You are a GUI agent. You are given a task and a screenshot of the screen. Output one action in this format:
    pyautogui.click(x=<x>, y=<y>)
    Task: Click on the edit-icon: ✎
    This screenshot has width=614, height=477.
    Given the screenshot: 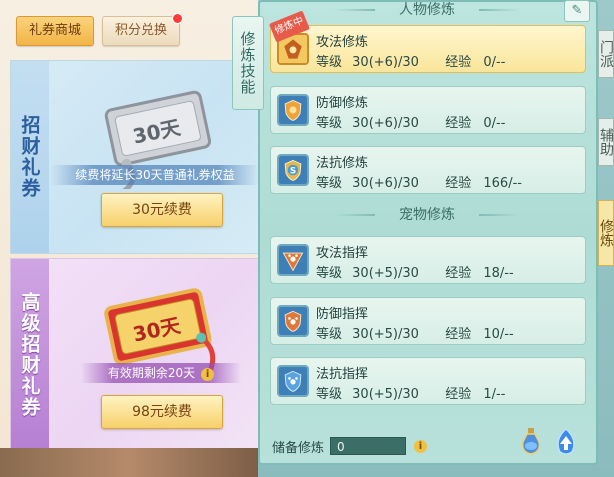 What is the action you would take?
    pyautogui.click(x=577, y=11)
    